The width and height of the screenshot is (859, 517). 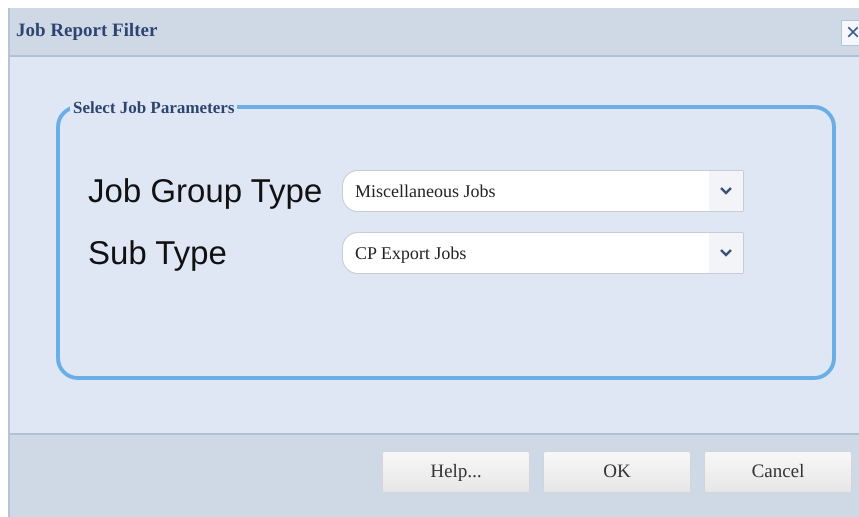 What do you see at coordinates (778, 472) in the screenshot?
I see `dialog-button: Cancel` at bounding box center [778, 472].